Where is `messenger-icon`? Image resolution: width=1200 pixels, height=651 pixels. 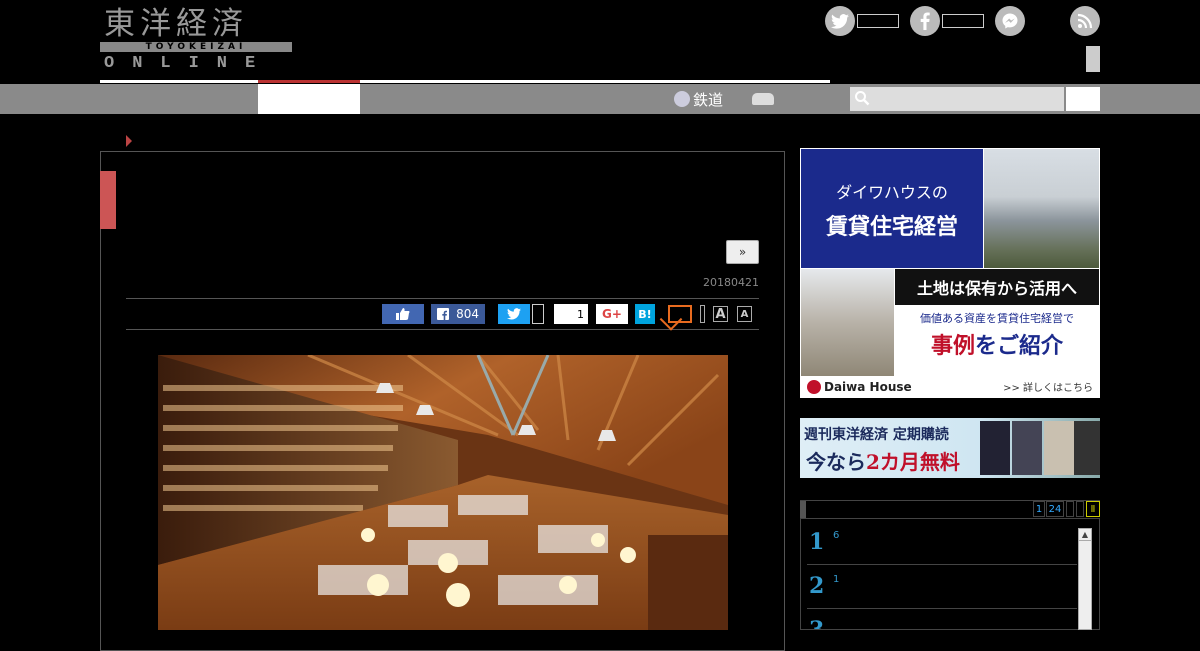
messenger-icon is located at coordinates (1010, 21).